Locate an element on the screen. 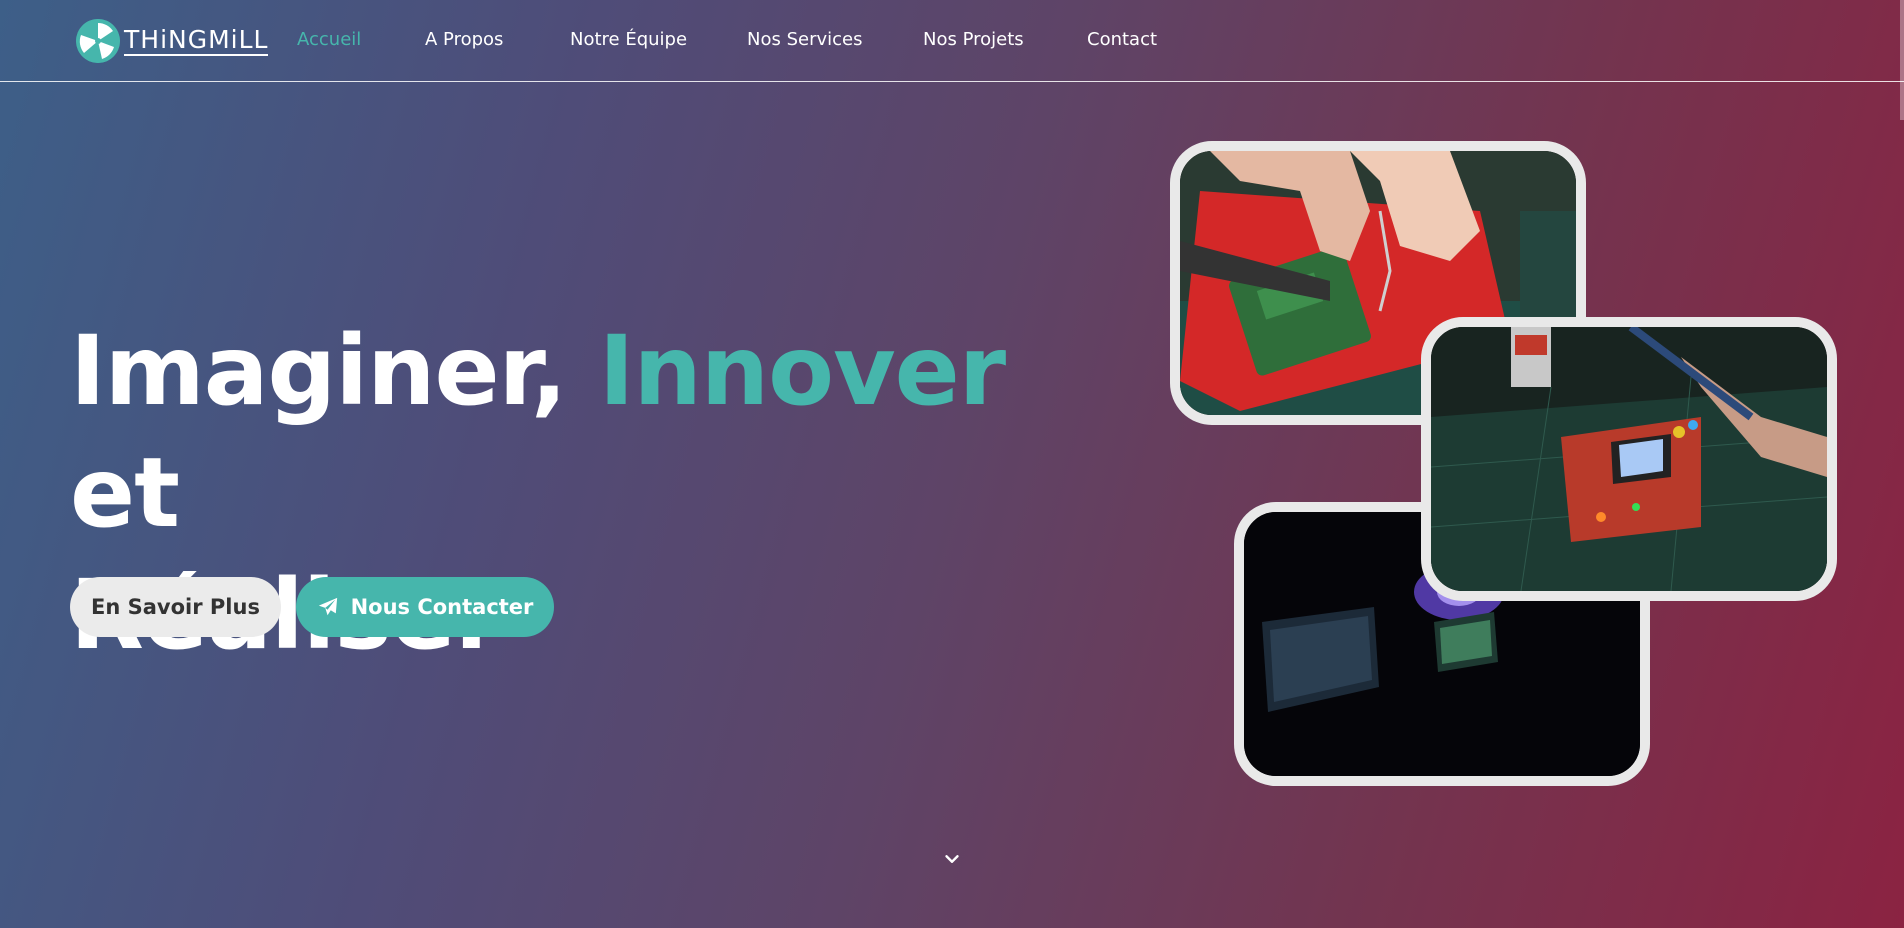 The image size is (1904, 928). nav-item-nos-services: Nos Services is located at coordinates (804, 39).